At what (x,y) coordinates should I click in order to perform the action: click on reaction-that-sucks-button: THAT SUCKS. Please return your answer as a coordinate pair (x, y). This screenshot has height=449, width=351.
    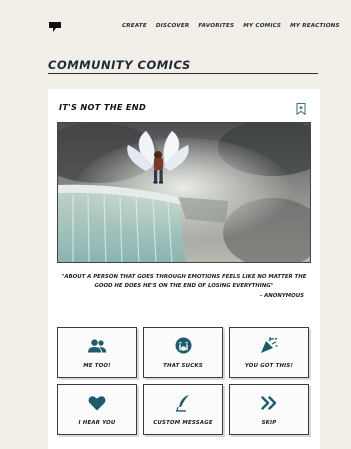
    Looking at the image, I should click on (183, 352).